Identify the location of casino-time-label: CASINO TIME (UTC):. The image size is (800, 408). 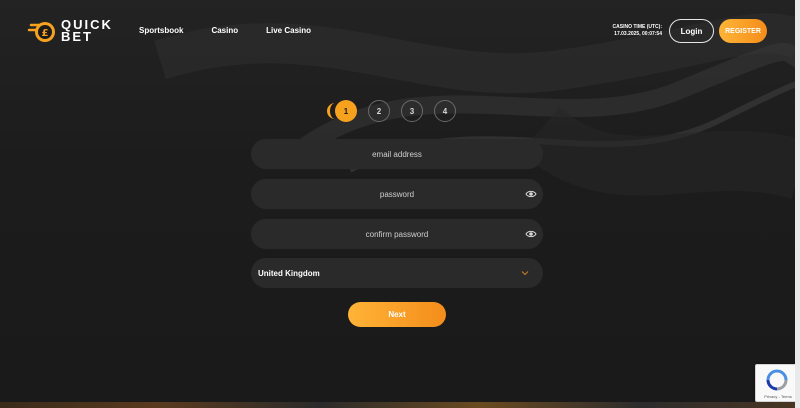
(637, 27).